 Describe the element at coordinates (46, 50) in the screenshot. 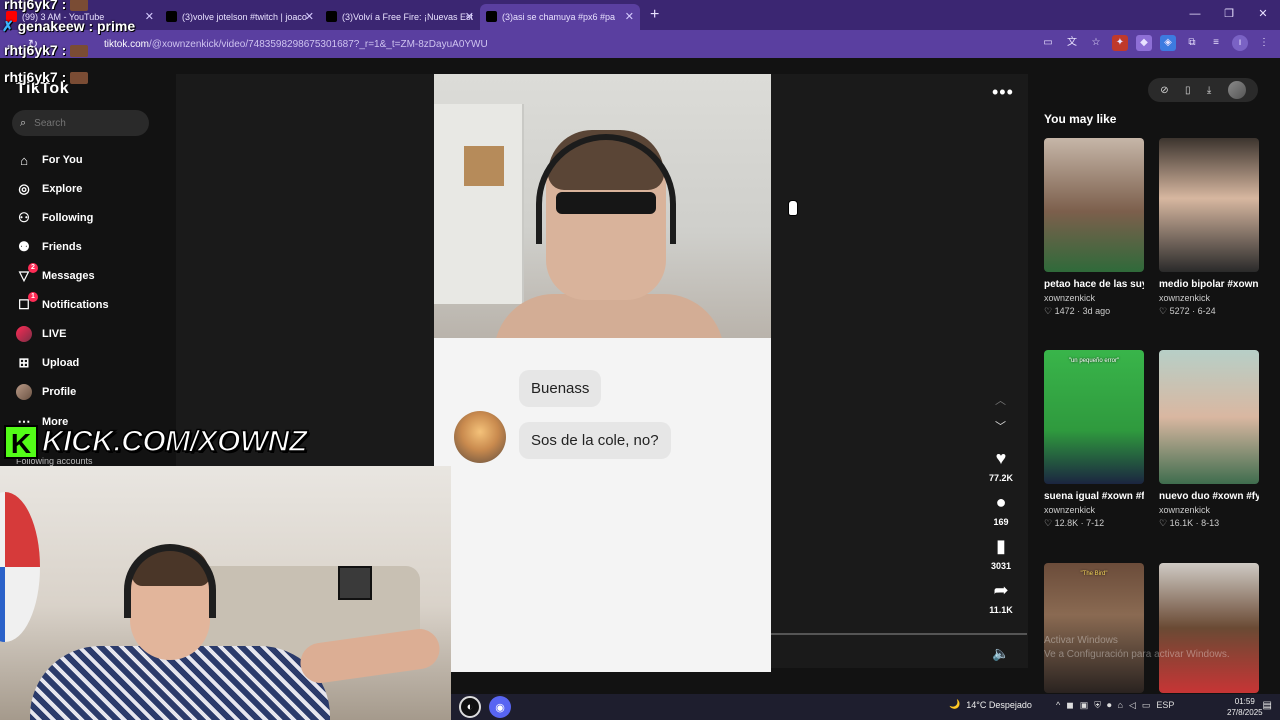

I see `chat-message: rhtj6yk7 :` at that location.